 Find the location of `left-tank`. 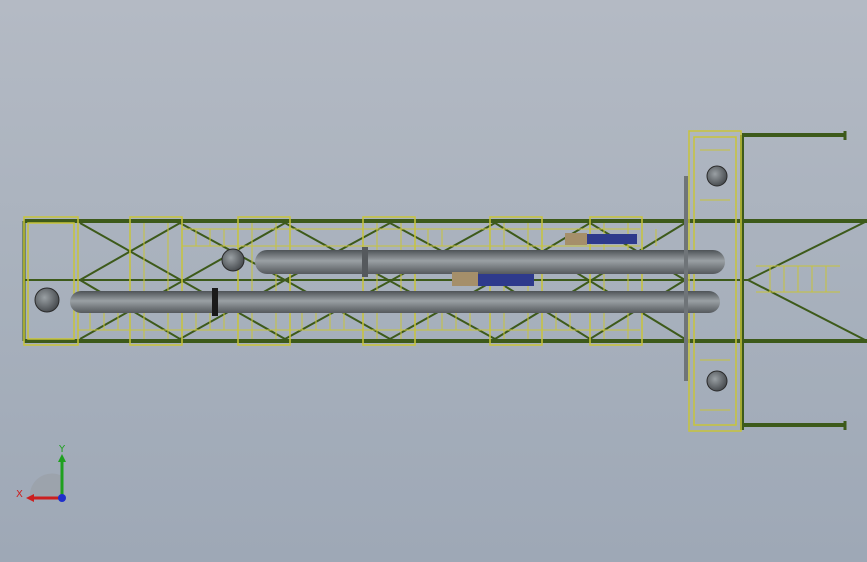

left-tank is located at coordinates (47, 300).